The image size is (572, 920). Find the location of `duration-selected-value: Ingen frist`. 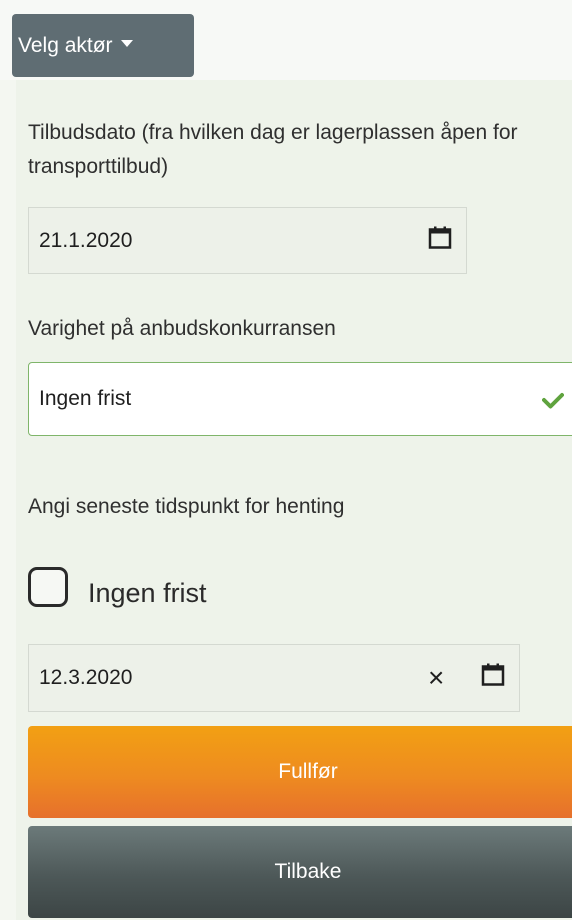

duration-selected-value: Ingen frist is located at coordinates (85, 398).